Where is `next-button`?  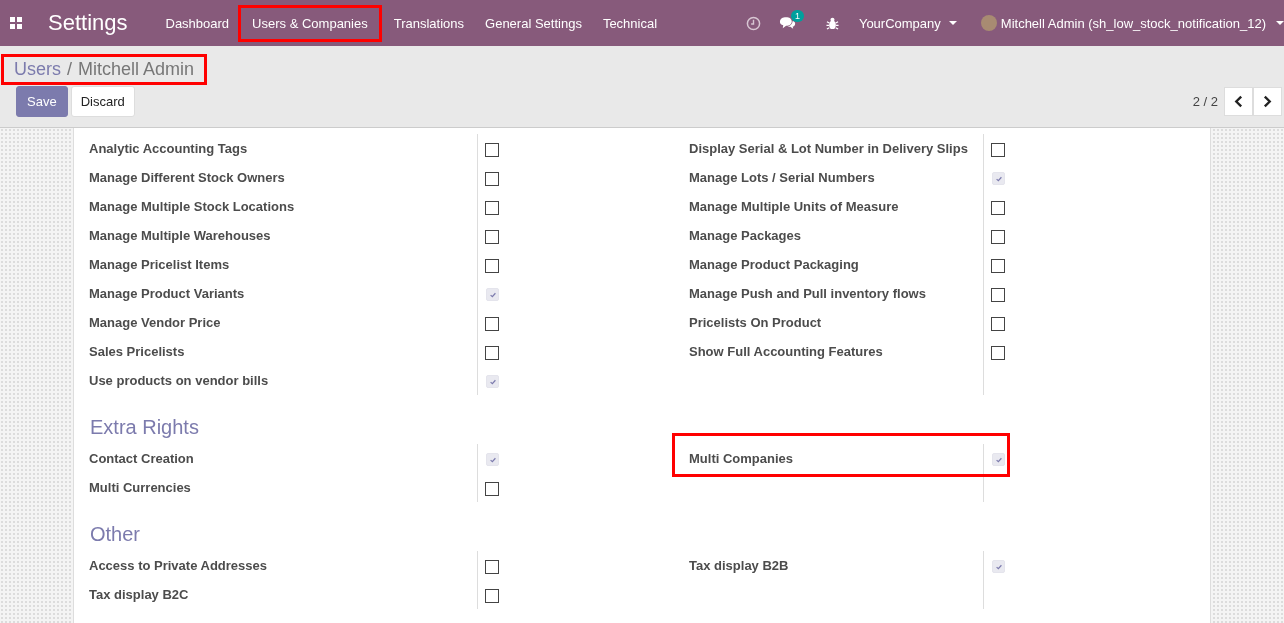 next-button is located at coordinates (1267, 101).